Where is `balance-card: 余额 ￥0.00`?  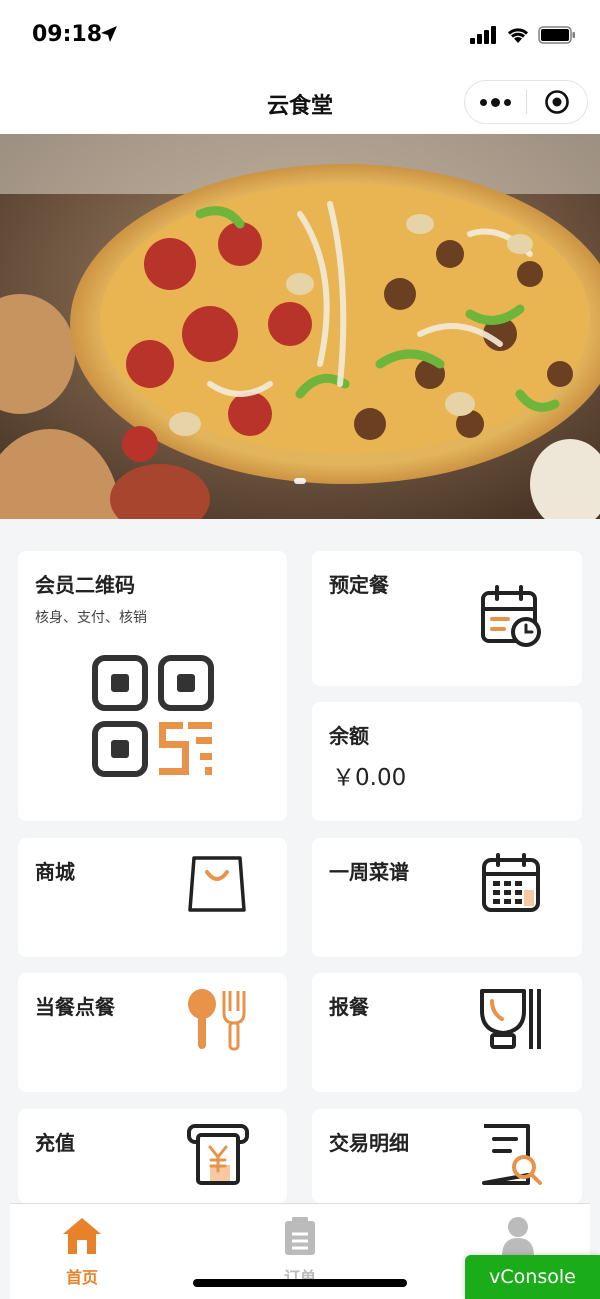 balance-card: 余额 ￥0.00 is located at coordinates (447, 761).